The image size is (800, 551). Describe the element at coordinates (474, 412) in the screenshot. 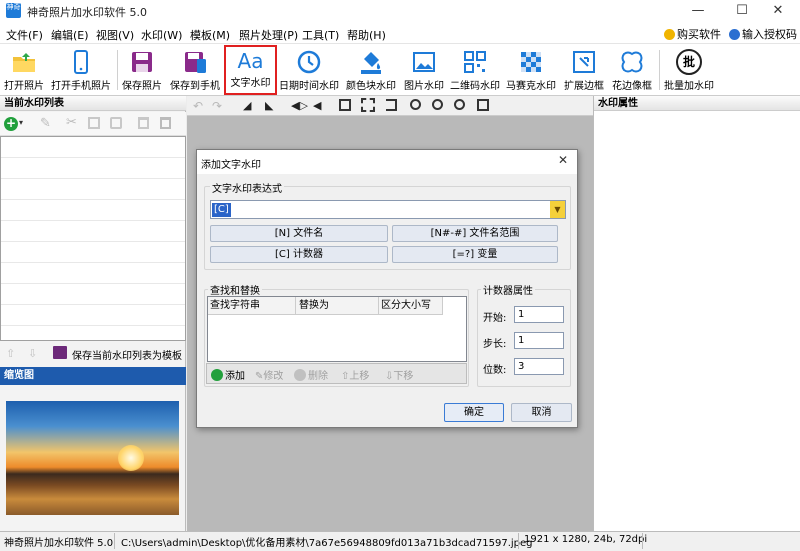

I see `ok-button: 确定` at that location.